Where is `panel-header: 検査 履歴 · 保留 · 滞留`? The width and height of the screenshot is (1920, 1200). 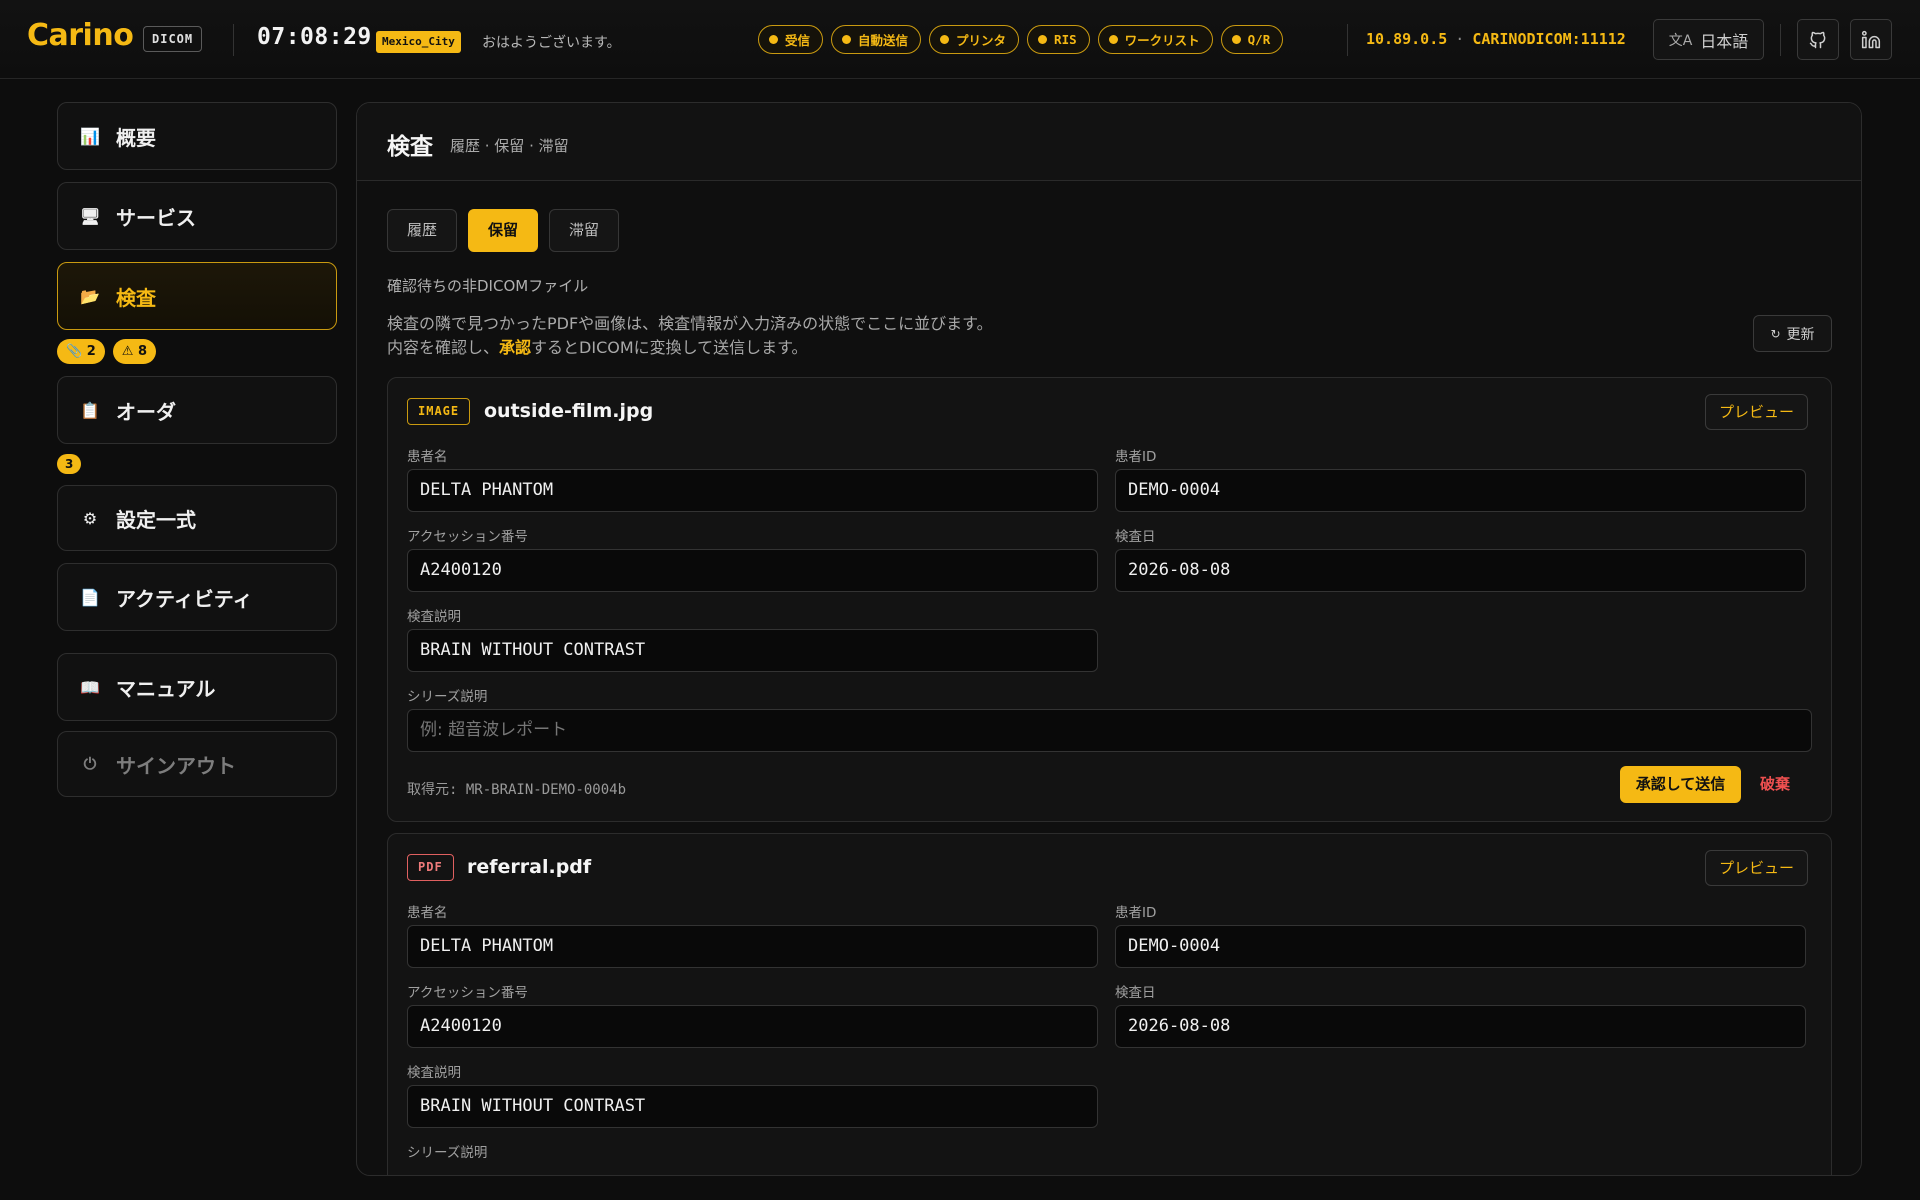
panel-header: 検査 履歴 · 保留 · 滞留 is located at coordinates (1109, 142).